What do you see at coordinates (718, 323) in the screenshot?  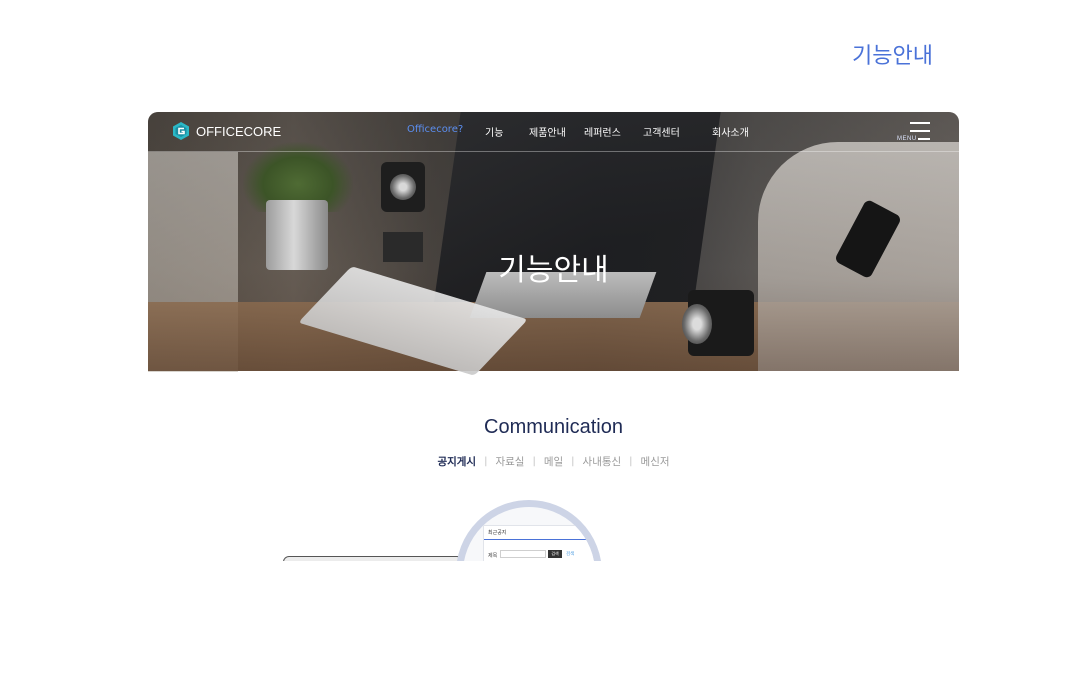 I see `hero-speaker-right` at bounding box center [718, 323].